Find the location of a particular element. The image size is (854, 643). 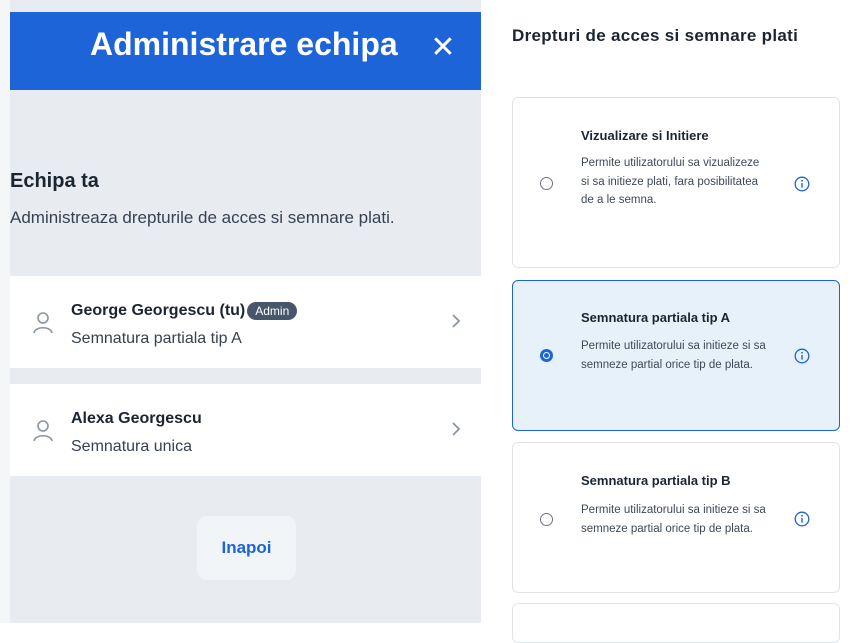

back-button: Inapoi is located at coordinates (246, 548).